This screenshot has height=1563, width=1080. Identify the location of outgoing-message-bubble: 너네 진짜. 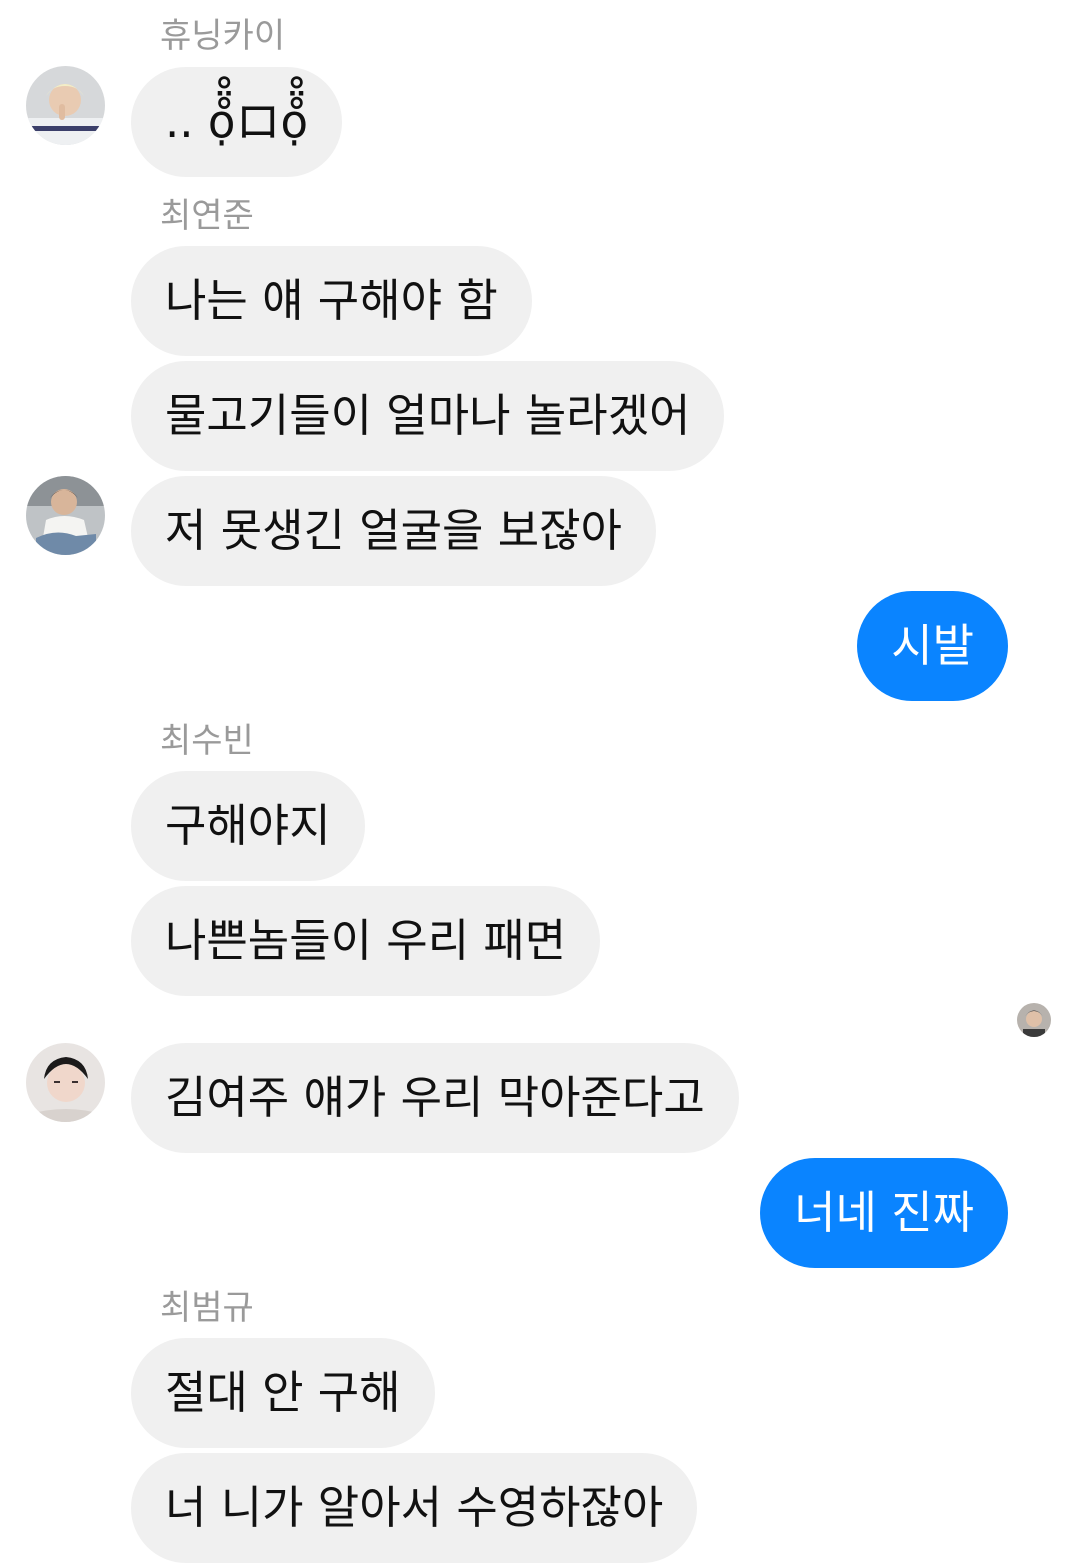
(884, 1213).